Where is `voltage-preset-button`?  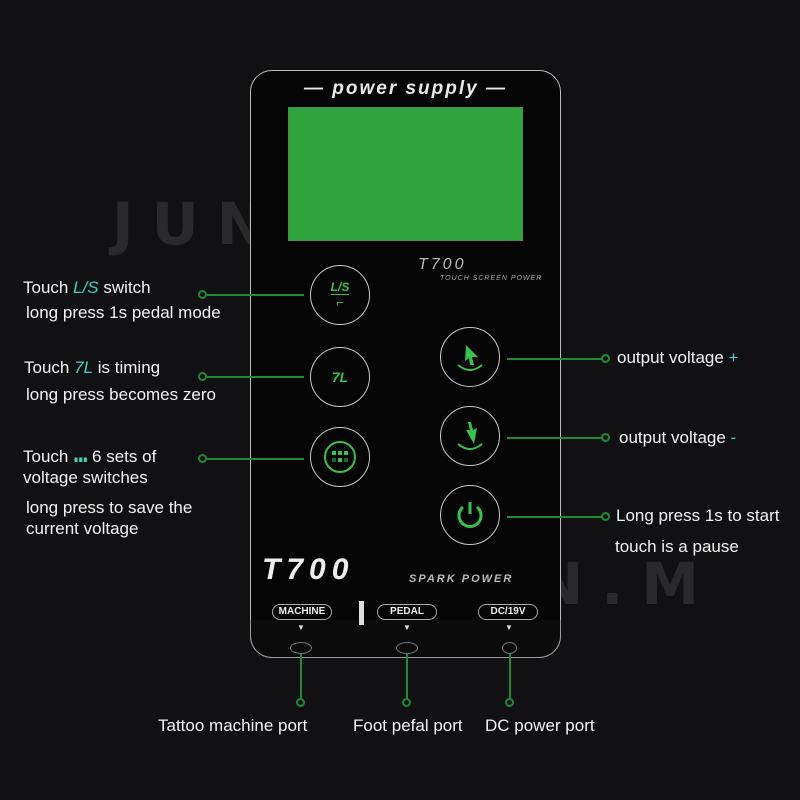
voltage-preset-button is located at coordinates (340, 457).